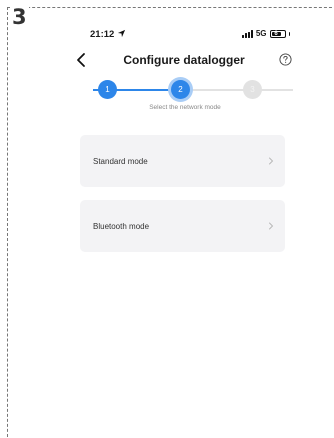 This screenshot has height=438, width=334. I want to click on page-title: Configure datalogger, so click(184, 60).